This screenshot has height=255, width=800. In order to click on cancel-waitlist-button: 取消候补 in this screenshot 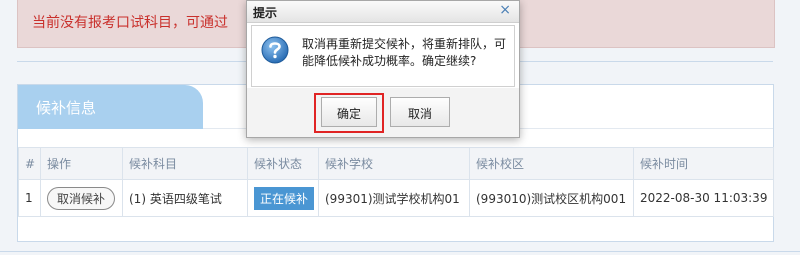, I will do `click(81, 198)`.